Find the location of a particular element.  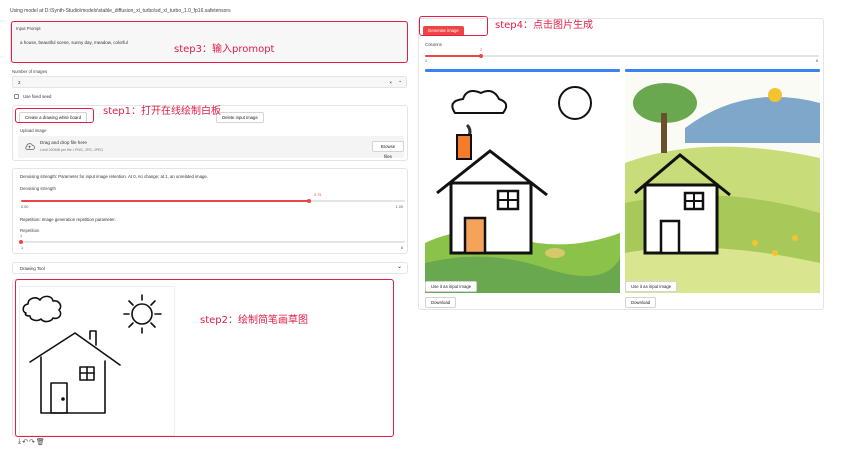

cloud-upload-icon is located at coordinates (30, 146).